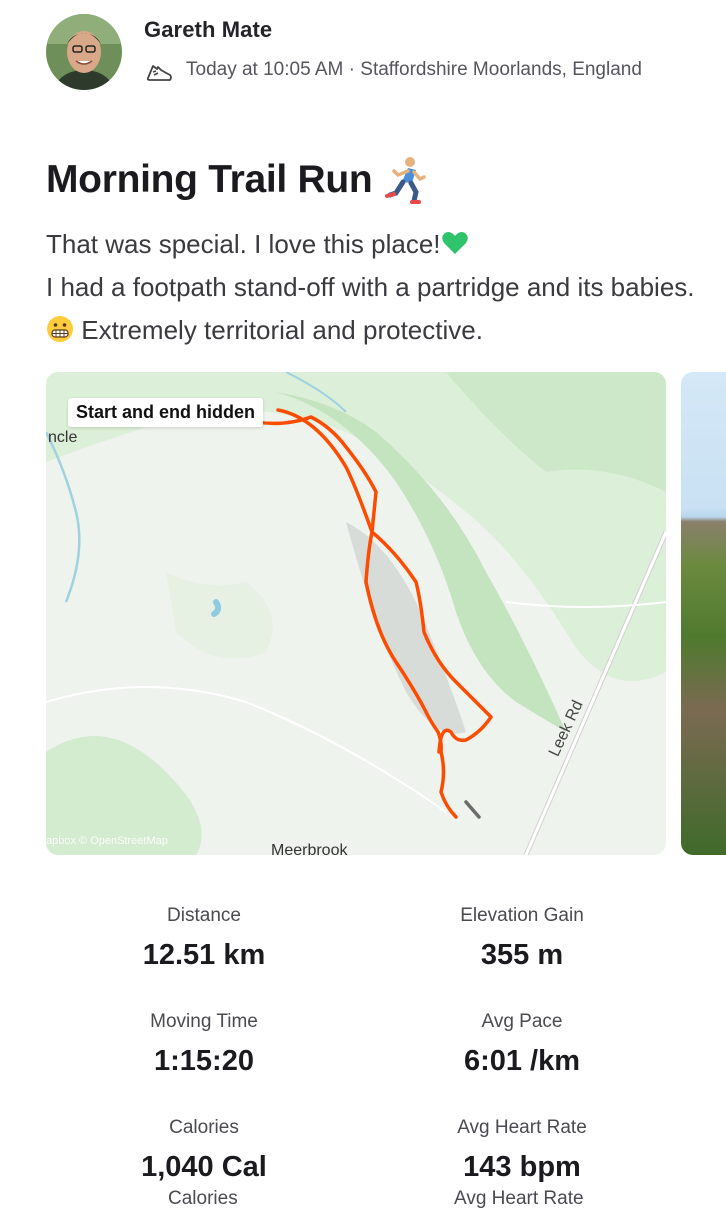 The image size is (726, 1210). I want to click on activity-title-text: Morning Trail Run, so click(209, 179).